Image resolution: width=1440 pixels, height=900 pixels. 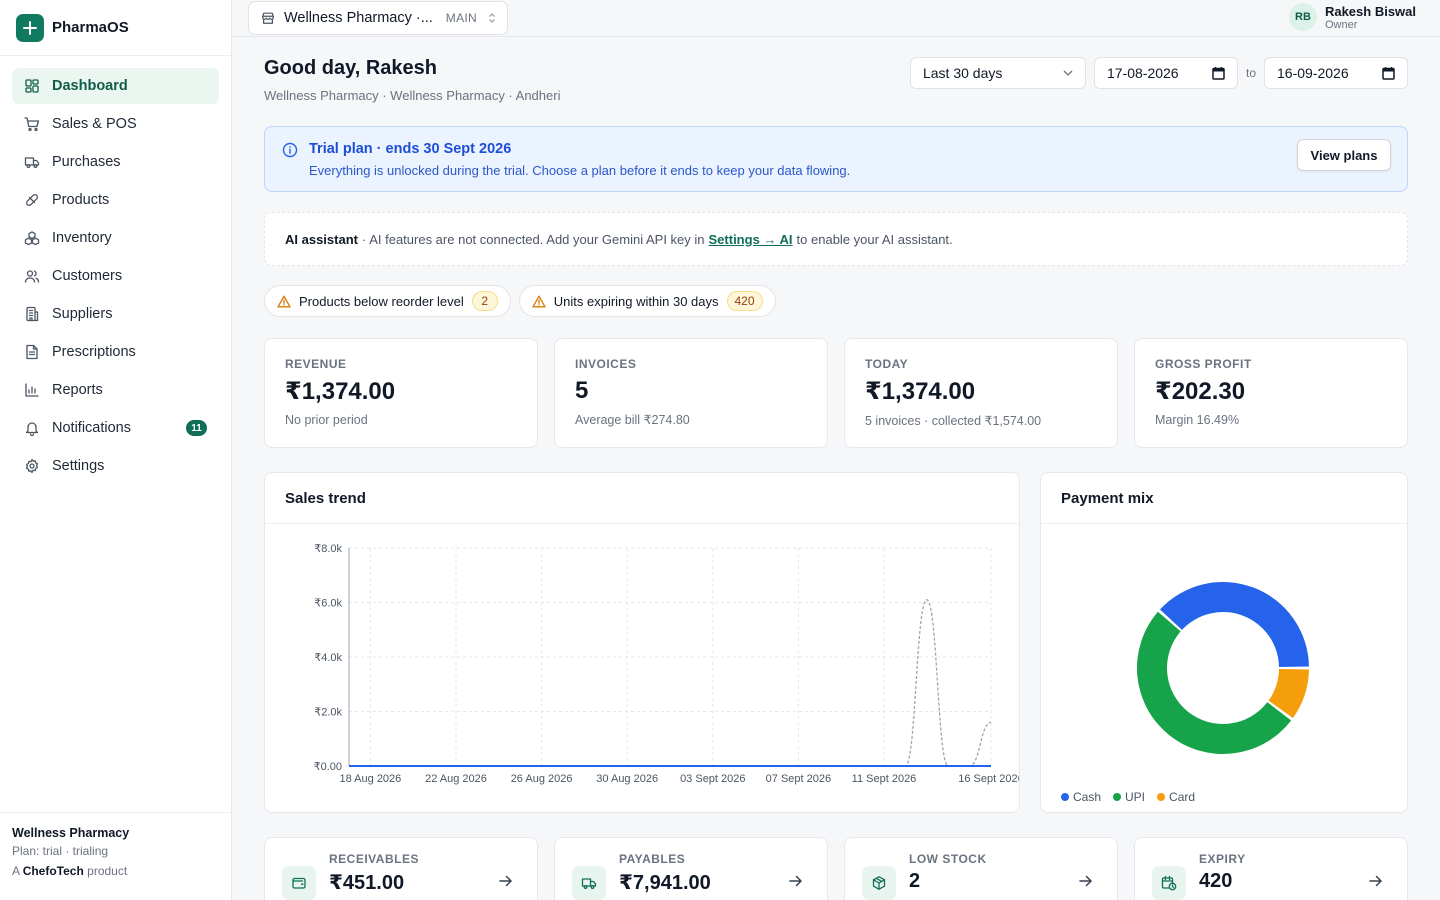 What do you see at coordinates (1169, 883) in the screenshot?
I see `calendar-clock-icon` at bounding box center [1169, 883].